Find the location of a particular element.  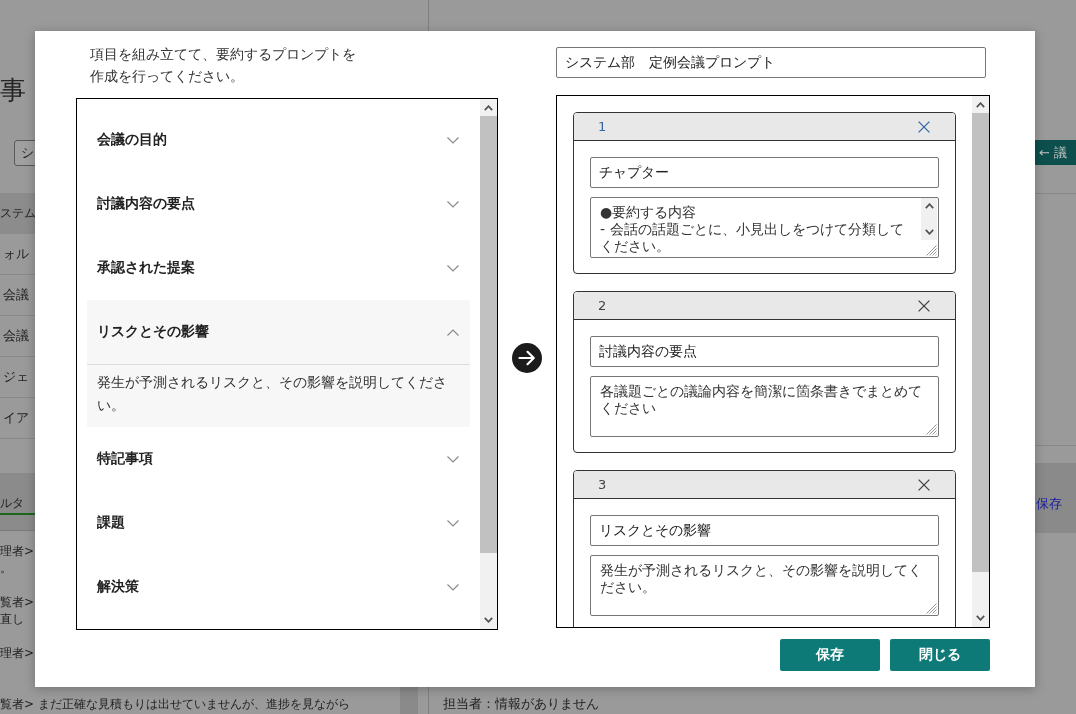

accordion-header: 課題 is located at coordinates (278, 523).